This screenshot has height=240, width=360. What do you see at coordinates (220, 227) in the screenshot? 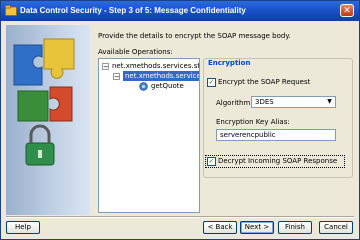
I see `back-button: < Back` at bounding box center [220, 227].